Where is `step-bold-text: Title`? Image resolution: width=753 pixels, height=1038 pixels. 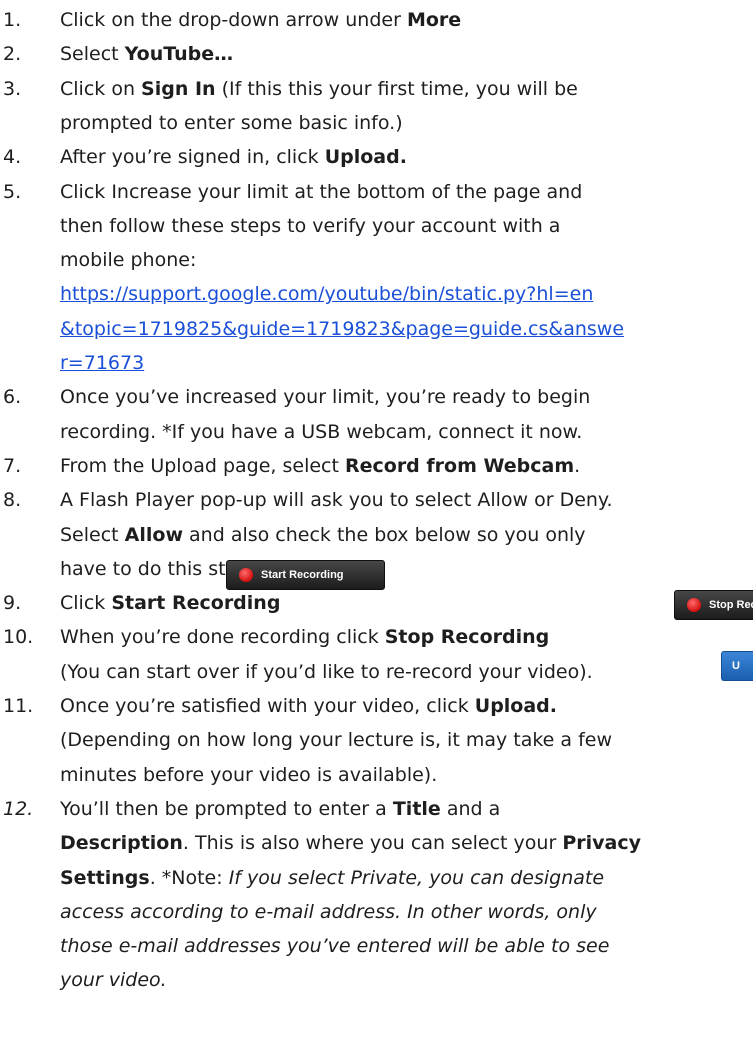
step-bold-text: Title is located at coordinates (416, 808).